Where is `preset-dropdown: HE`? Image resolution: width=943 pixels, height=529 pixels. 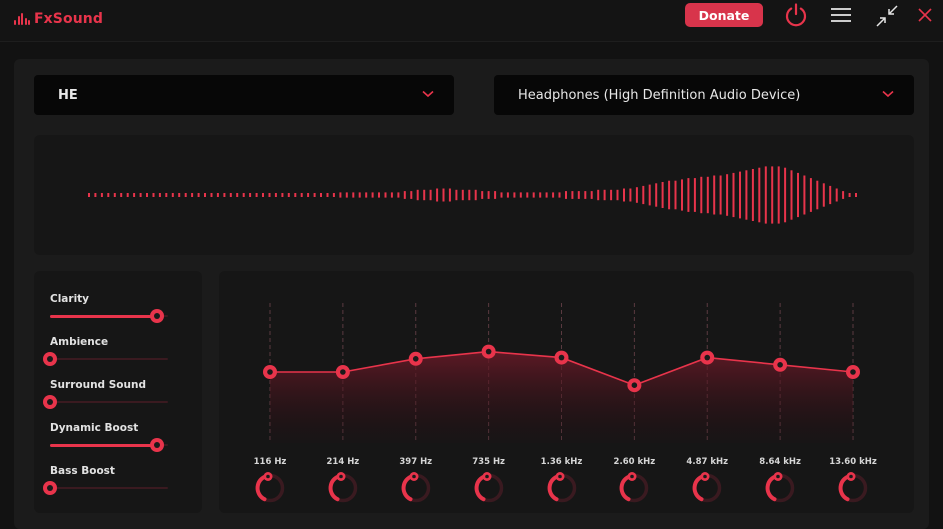
preset-dropdown: HE is located at coordinates (244, 95).